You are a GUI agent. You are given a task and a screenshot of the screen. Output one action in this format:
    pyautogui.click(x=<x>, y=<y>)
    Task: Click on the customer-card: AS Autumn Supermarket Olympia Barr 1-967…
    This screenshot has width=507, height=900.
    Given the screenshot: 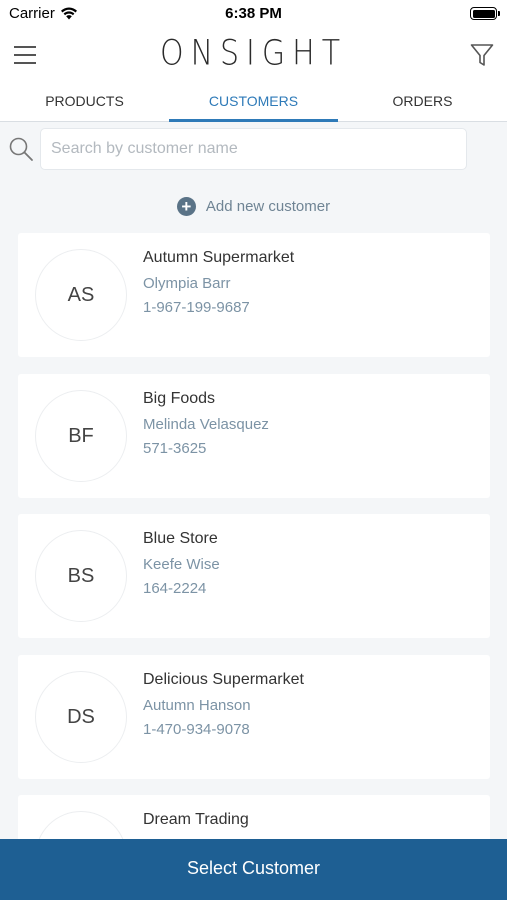 What is the action you would take?
    pyautogui.click(x=254, y=295)
    